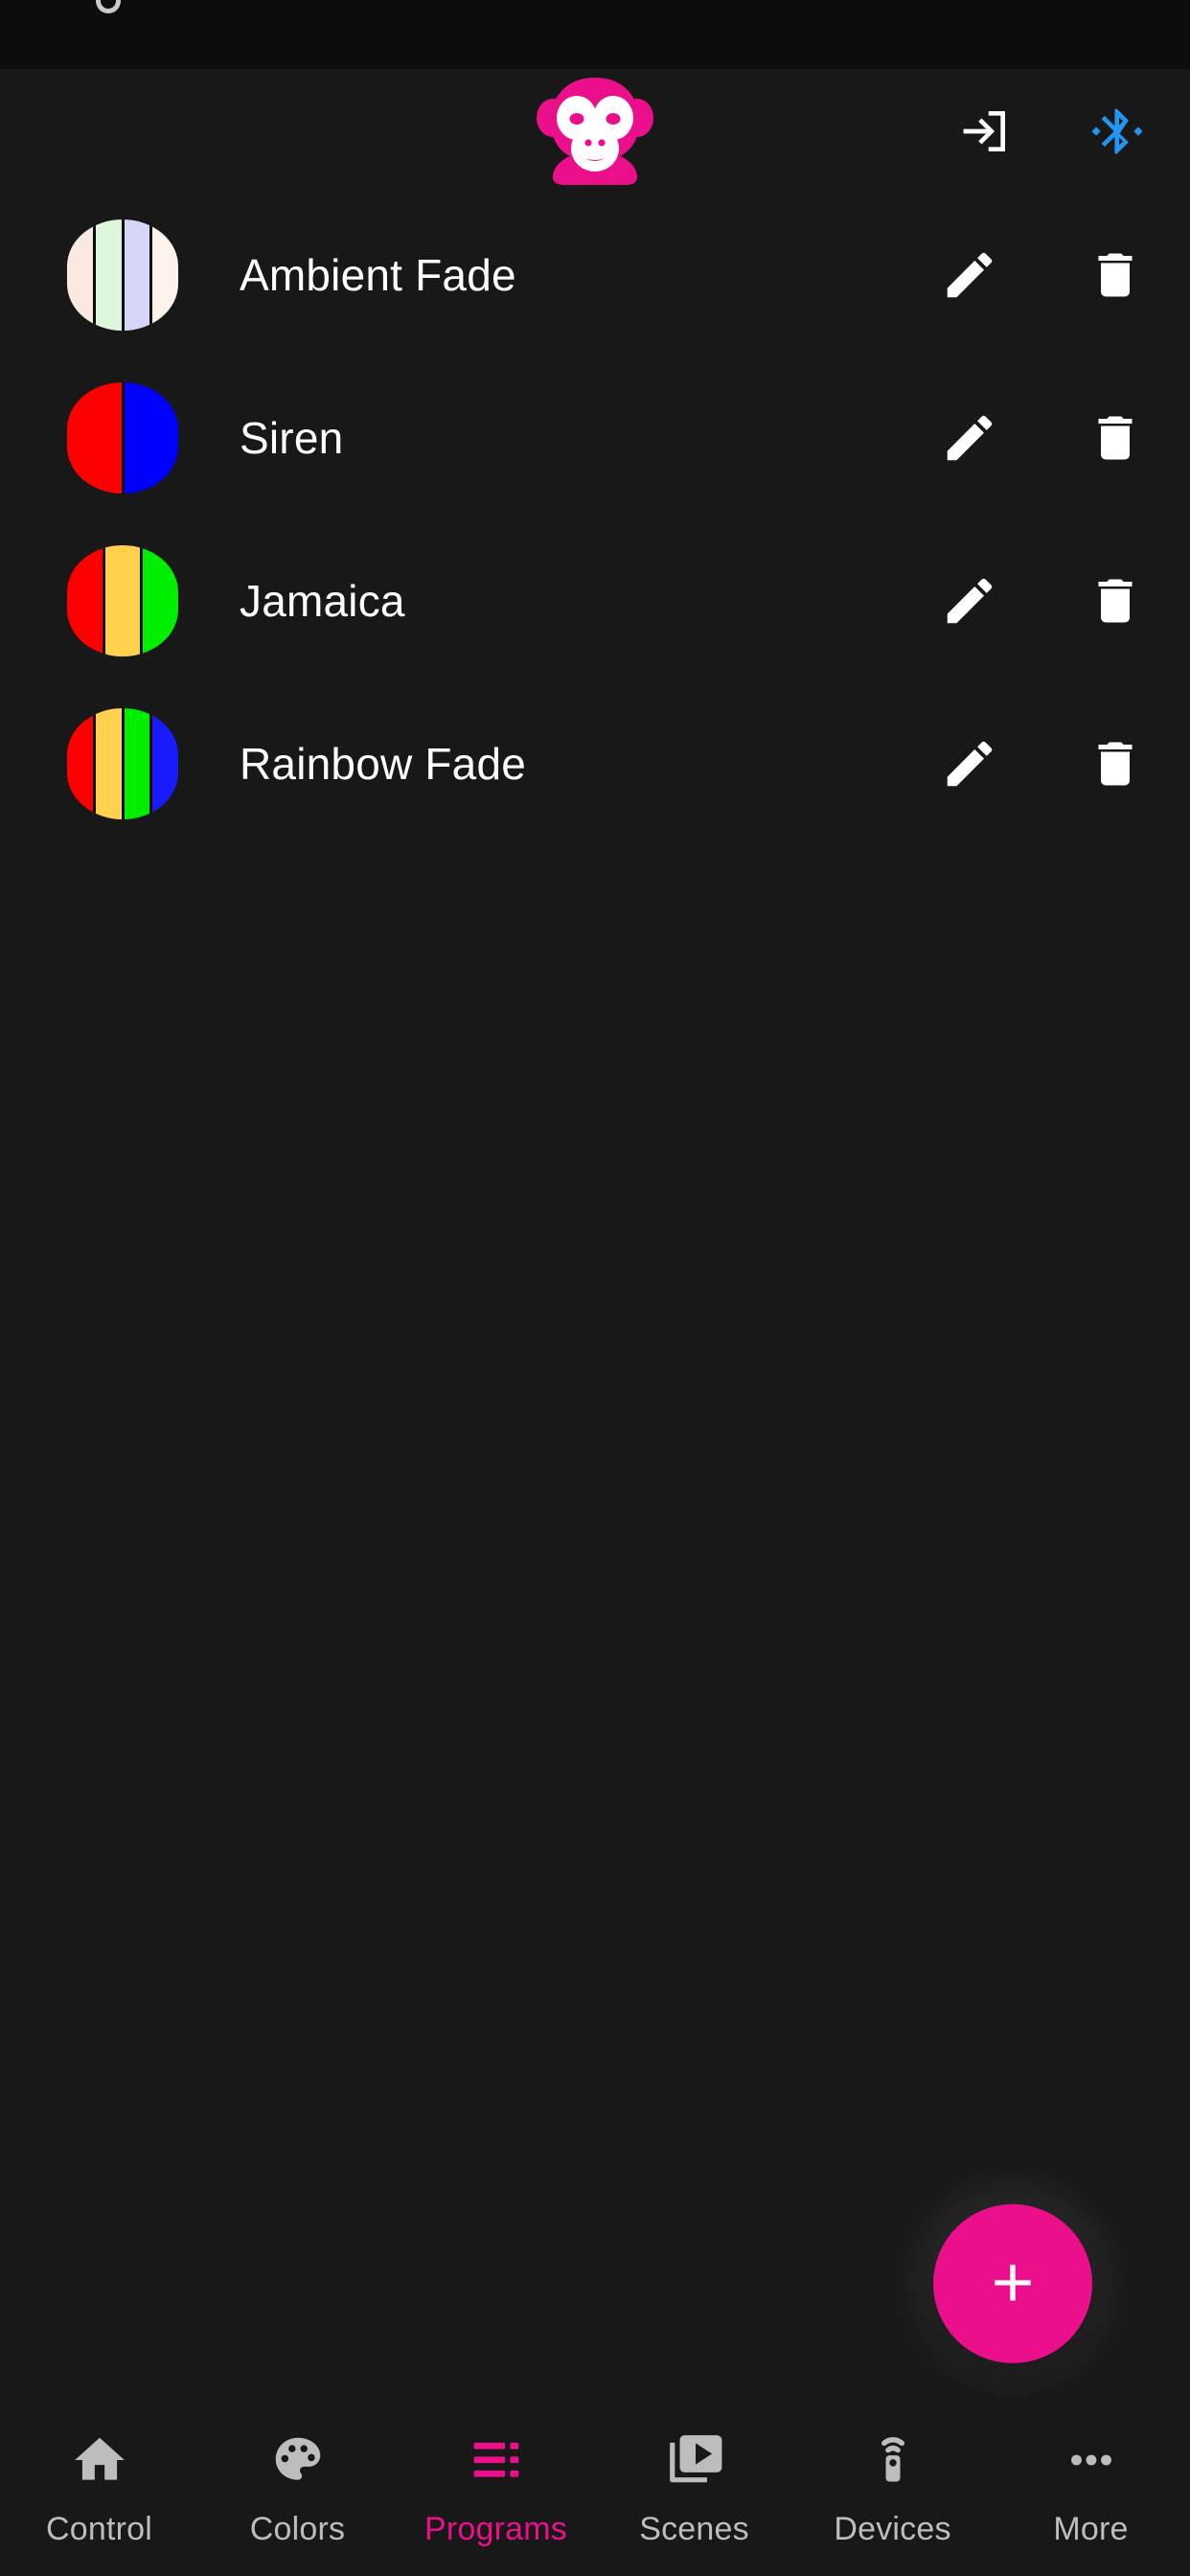 This screenshot has width=1190, height=2576. What do you see at coordinates (378, 275) in the screenshot?
I see `program-name: Ambient Fade` at bounding box center [378, 275].